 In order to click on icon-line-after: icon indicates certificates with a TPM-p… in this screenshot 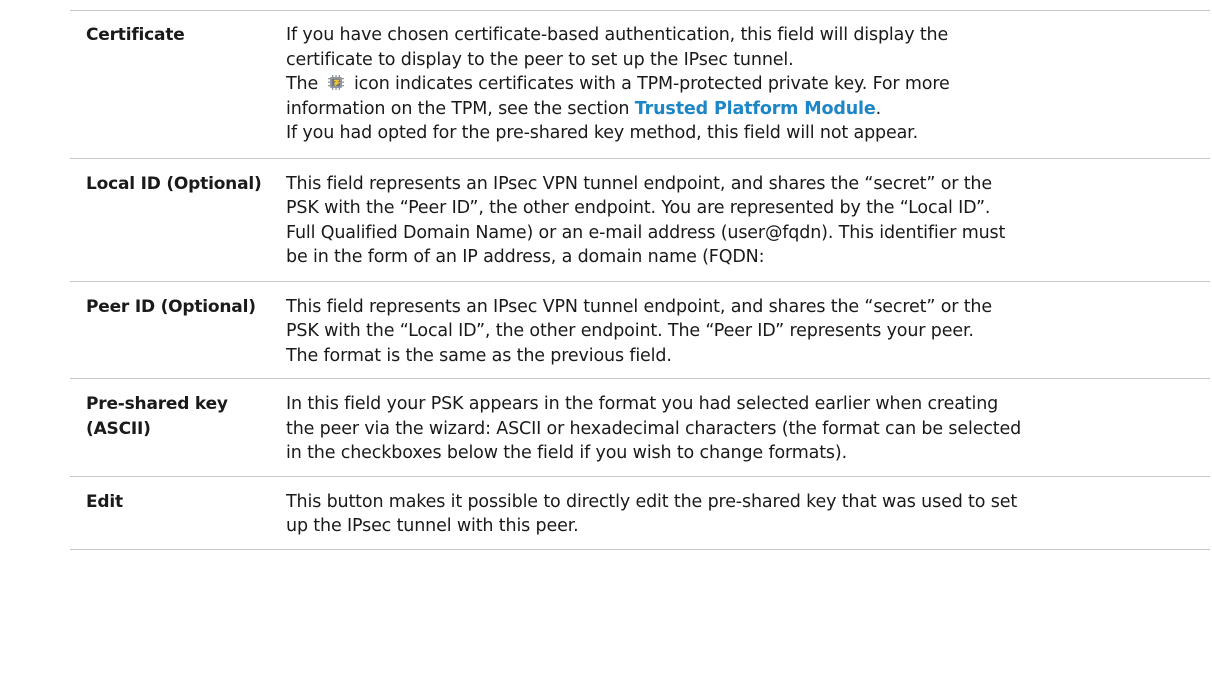, I will do `click(651, 84)`.